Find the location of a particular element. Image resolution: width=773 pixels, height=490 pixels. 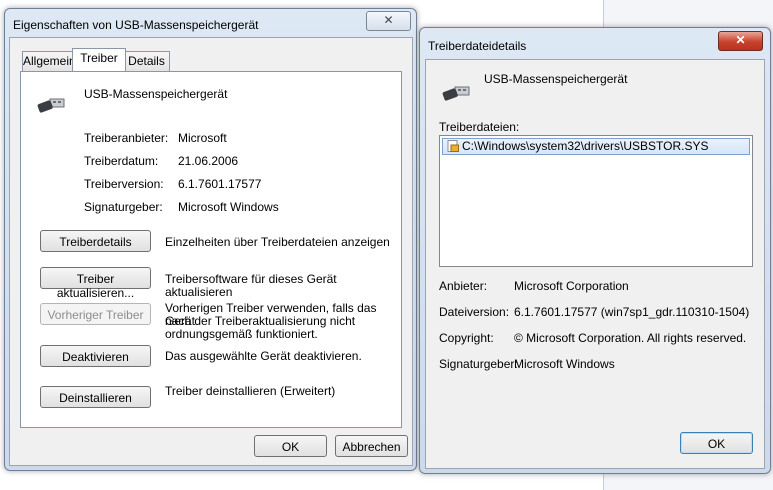

tab-allgemein: Allgemein is located at coordinates (49, 61).